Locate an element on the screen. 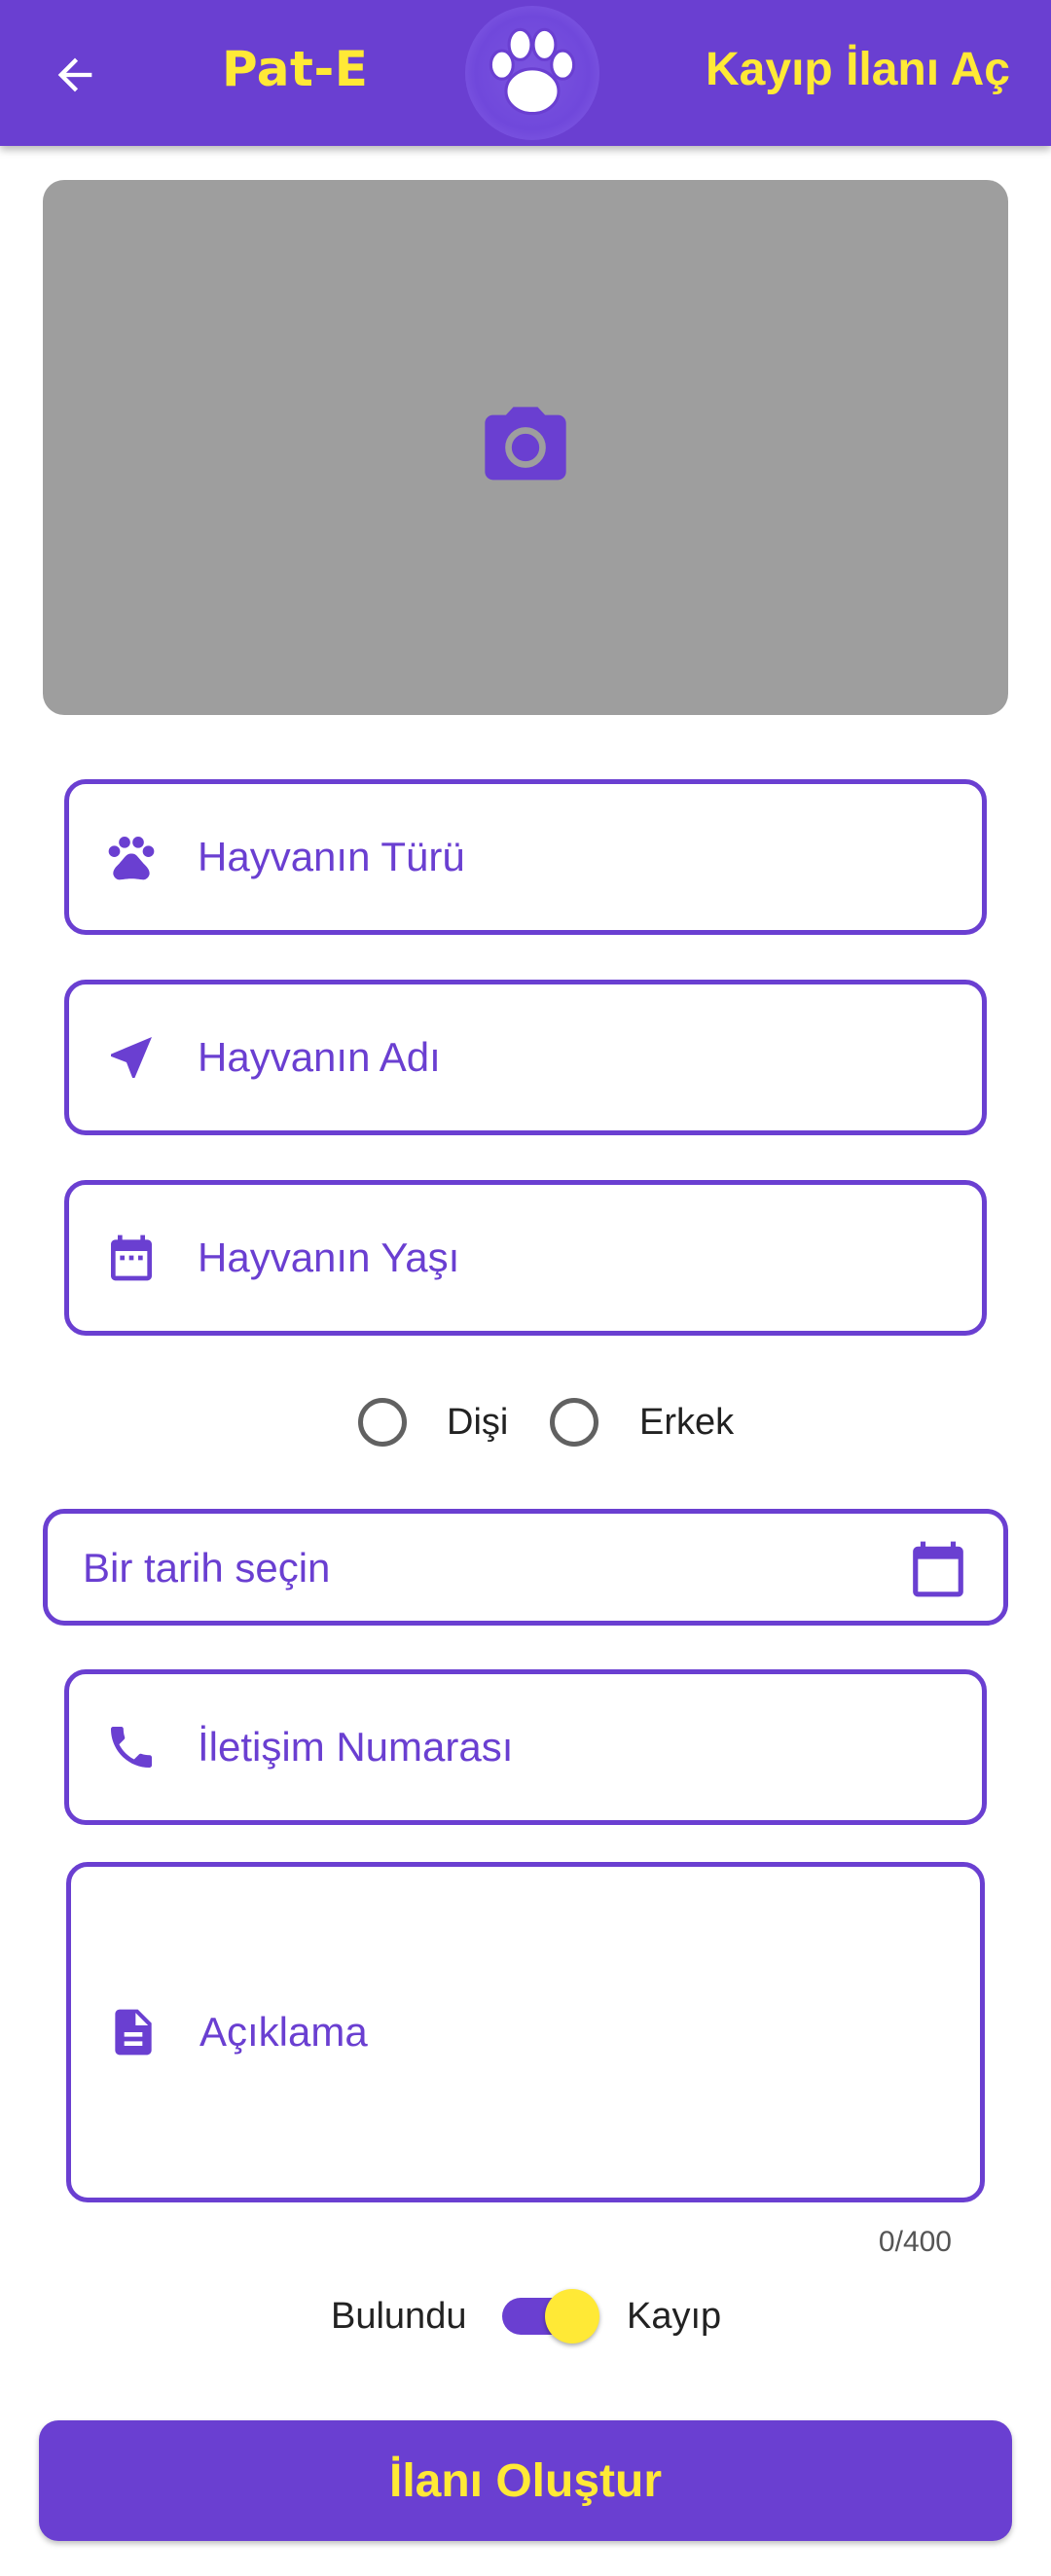 The width and height of the screenshot is (1051, 2576). animal-name-placeholder: Hayvanın Adı is located at coordinates (319, 1057).